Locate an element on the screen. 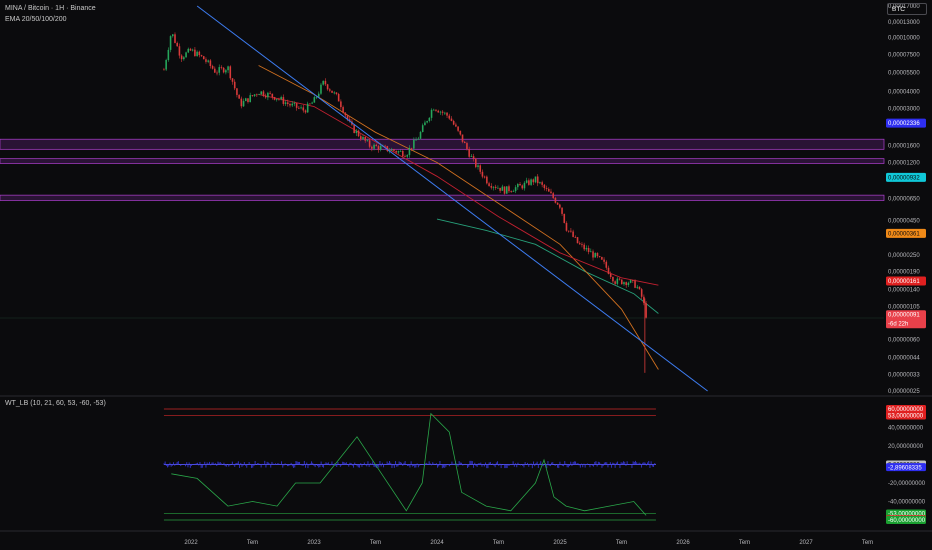  price-tick-label: 0,00000033 is located at coordinates (904, 376).